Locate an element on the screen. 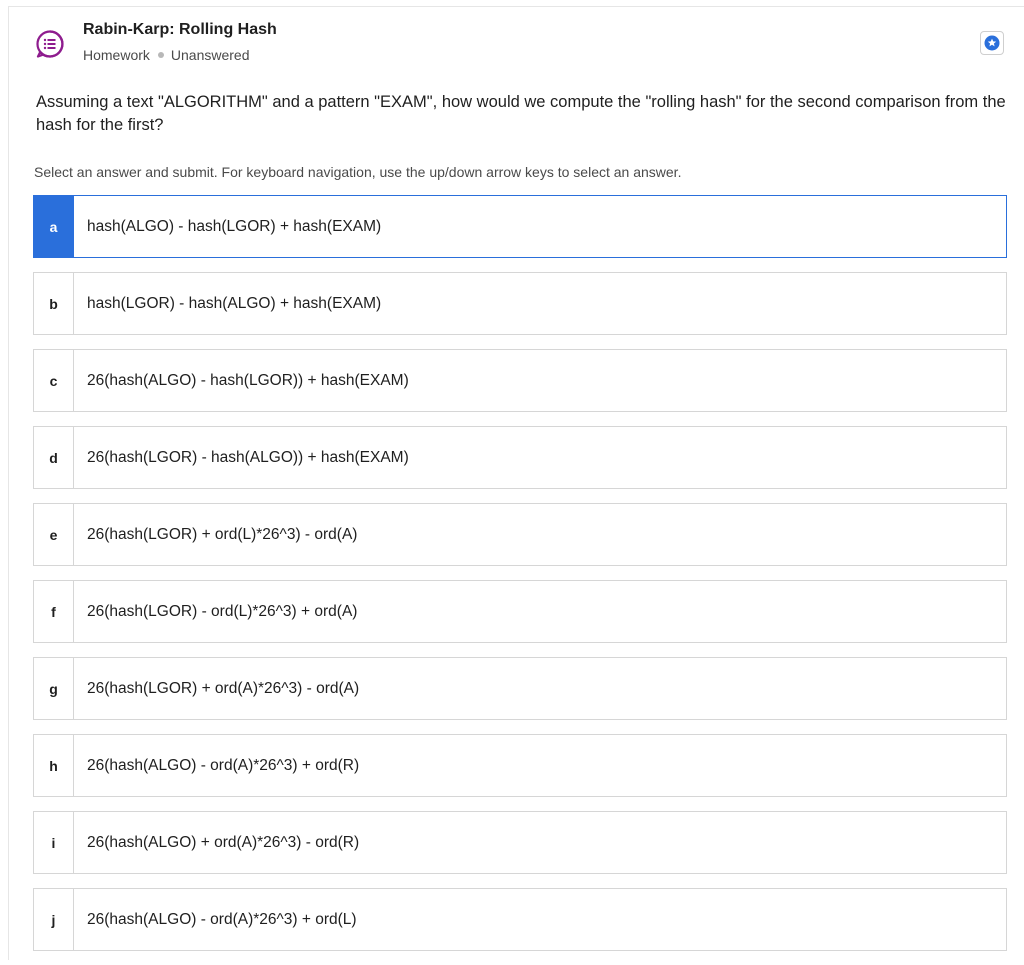 The width and height of the screenshot is (1024, 965). option-letter: h is located at coordinates (54, 765).